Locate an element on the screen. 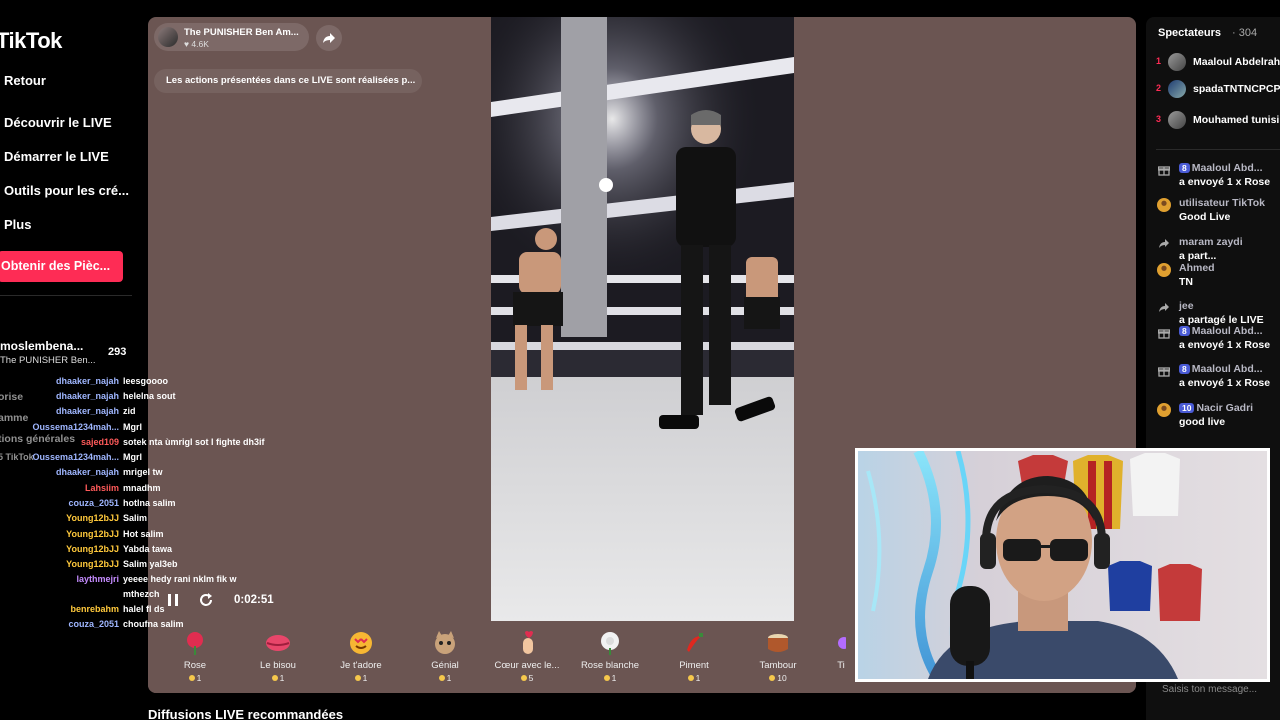 The height and width of the screenshot is (720, 1280). top-viewer-2: 2 spadaTNTNCPCP is located at coordinates (1213, 90).